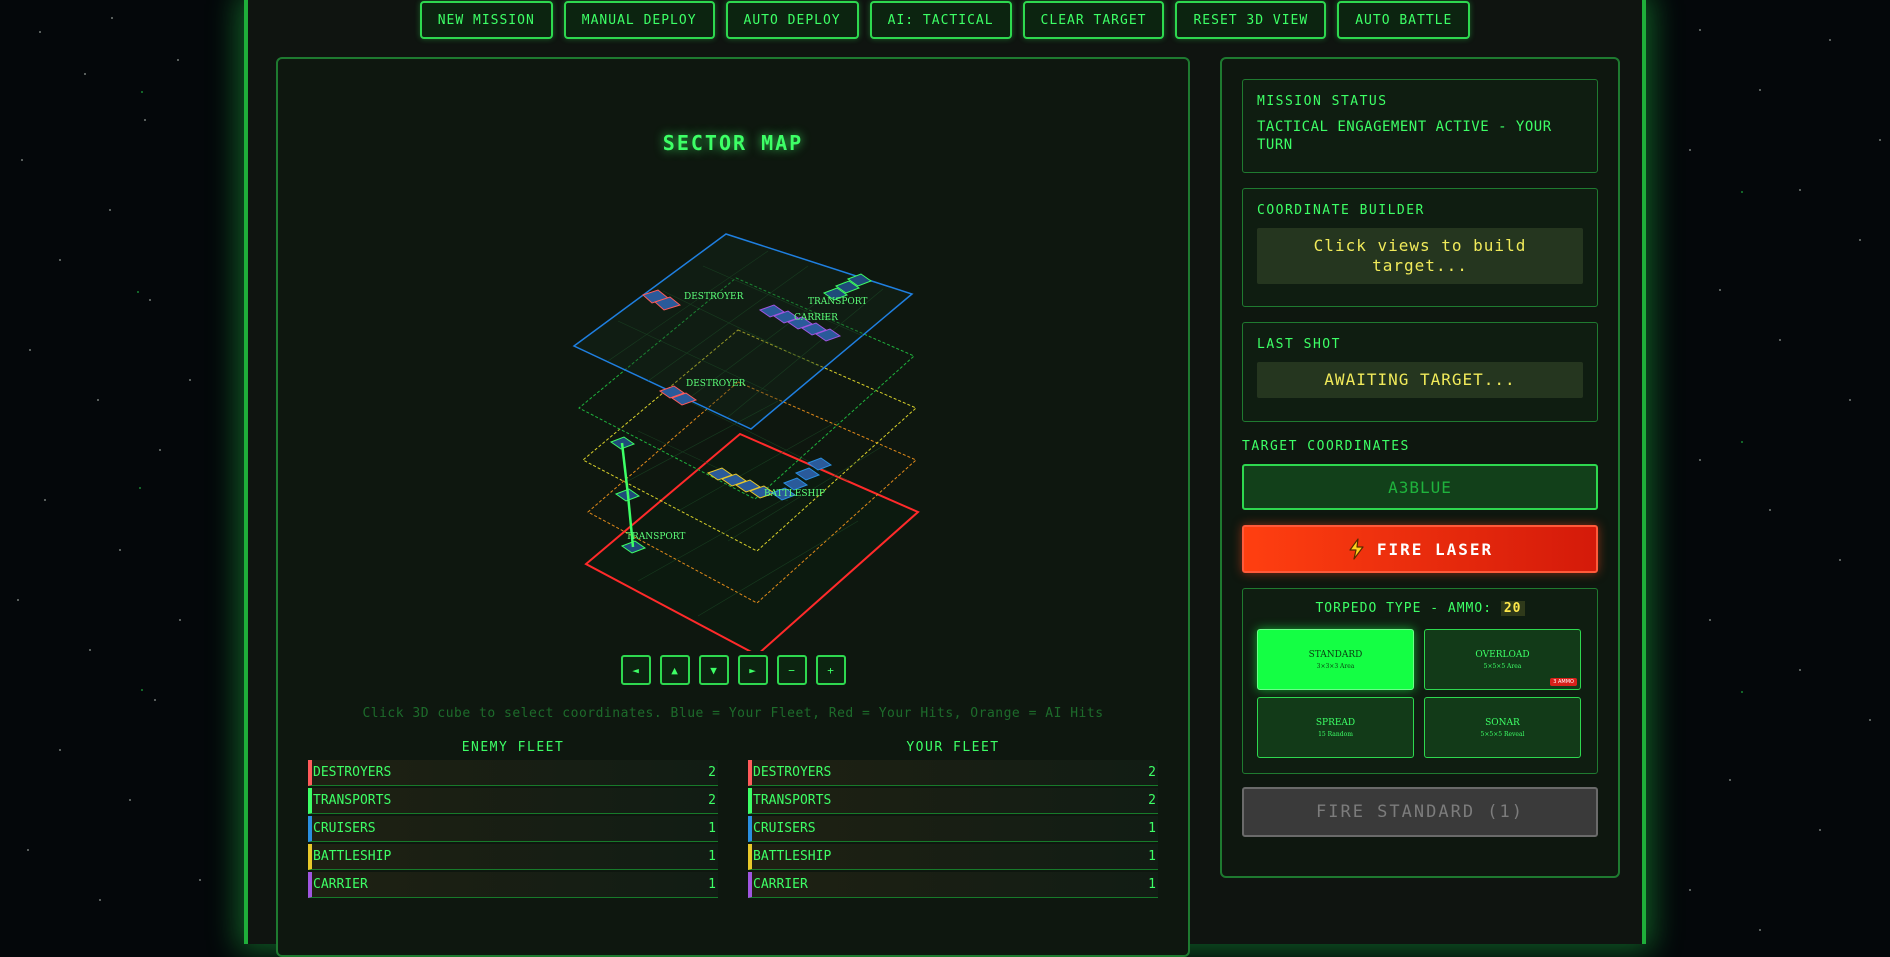 The width and height of the screenshot is (1890, 957). I want to click on zoom-in-button: +, so click(830, 670).